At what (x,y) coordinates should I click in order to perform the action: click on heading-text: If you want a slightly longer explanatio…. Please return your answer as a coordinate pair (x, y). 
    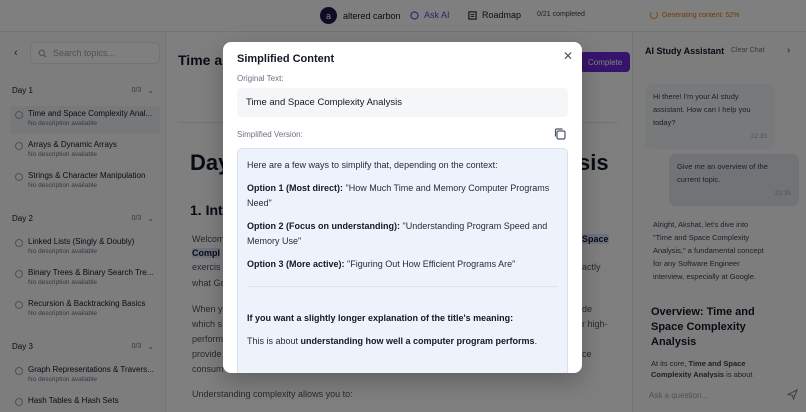
    Looking at the image, I should click on (380, 318).